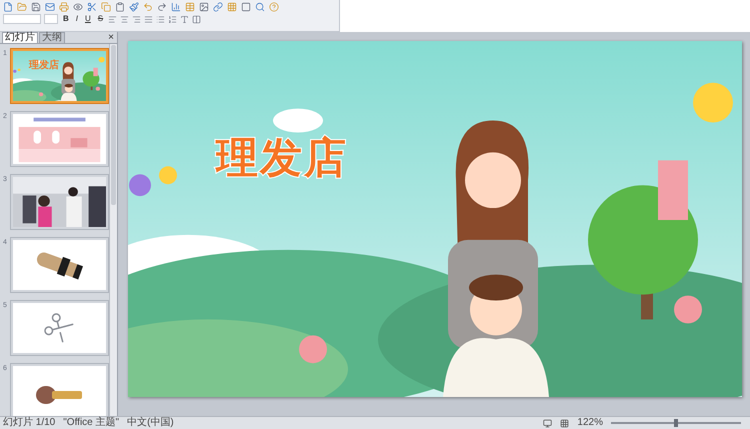 The width and height of the screenshot is (750, 429). I want to click on redo-icon, so click(162, 7).